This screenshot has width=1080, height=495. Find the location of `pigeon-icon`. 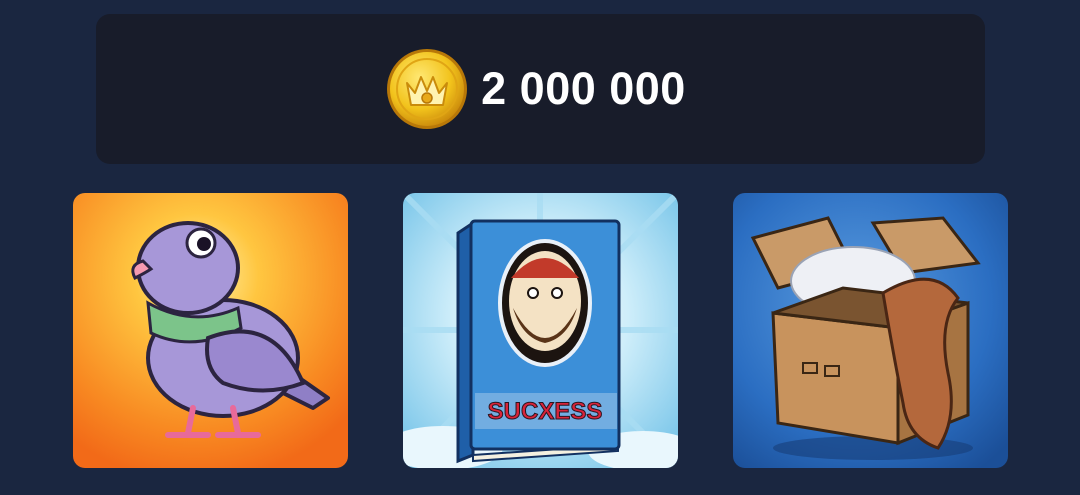

pigeon-icon is located at coordinates (210, 330).